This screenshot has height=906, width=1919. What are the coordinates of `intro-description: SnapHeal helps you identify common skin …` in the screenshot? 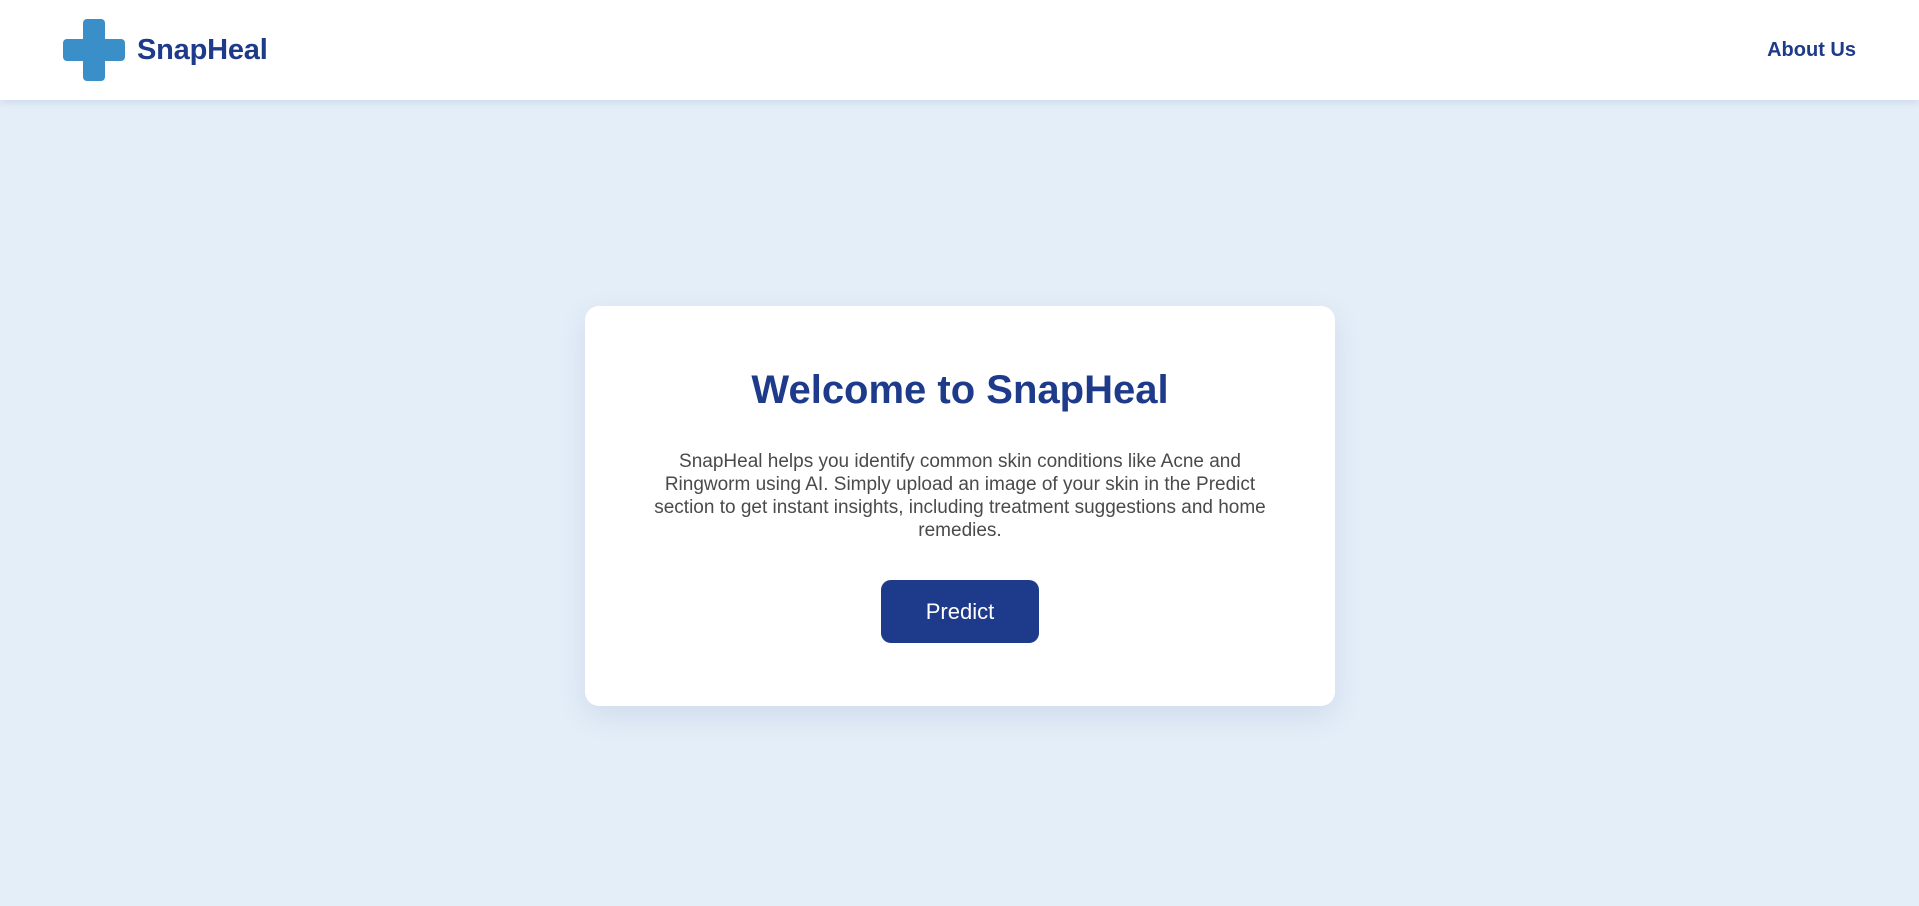 It's located at (960, 496).